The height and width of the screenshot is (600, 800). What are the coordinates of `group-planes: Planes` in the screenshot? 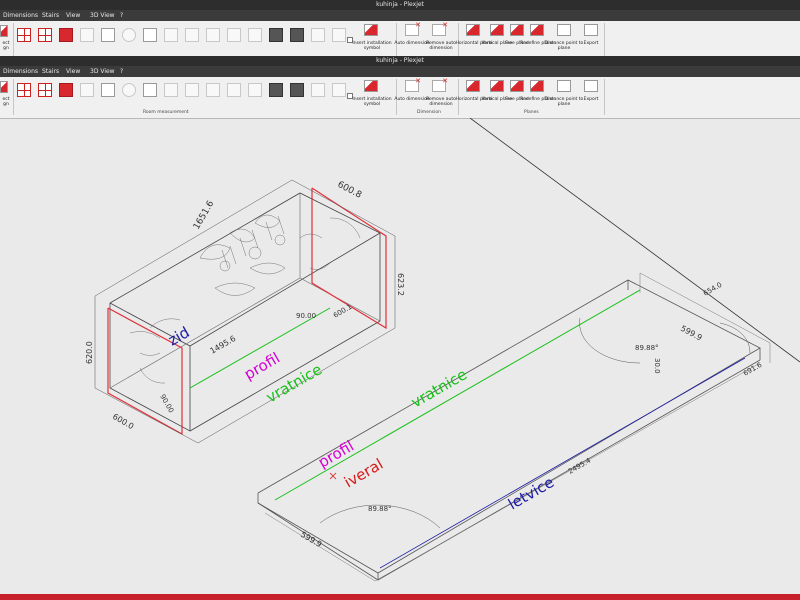 It's located at (531, 112).